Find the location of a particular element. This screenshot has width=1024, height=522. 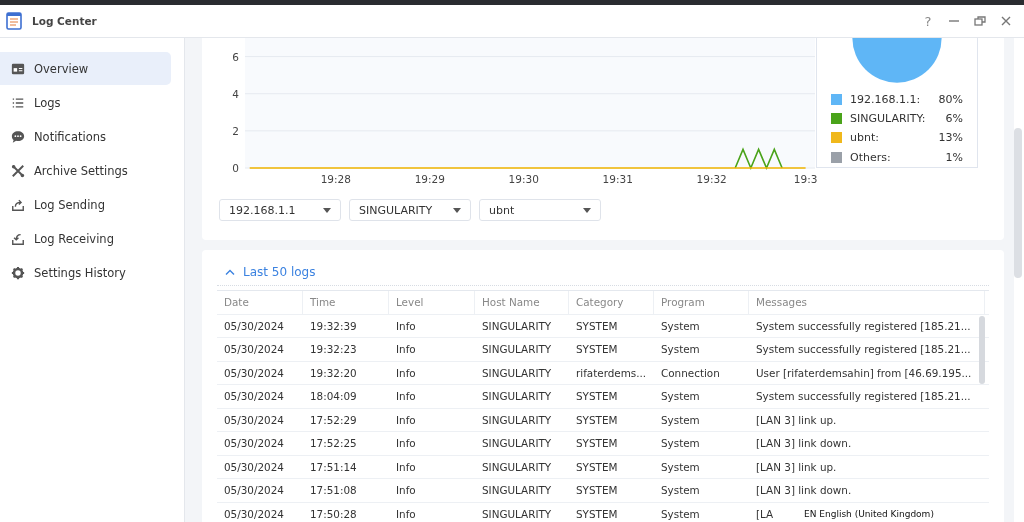

legend-percent: 80% is located at coordinates (950, 99).